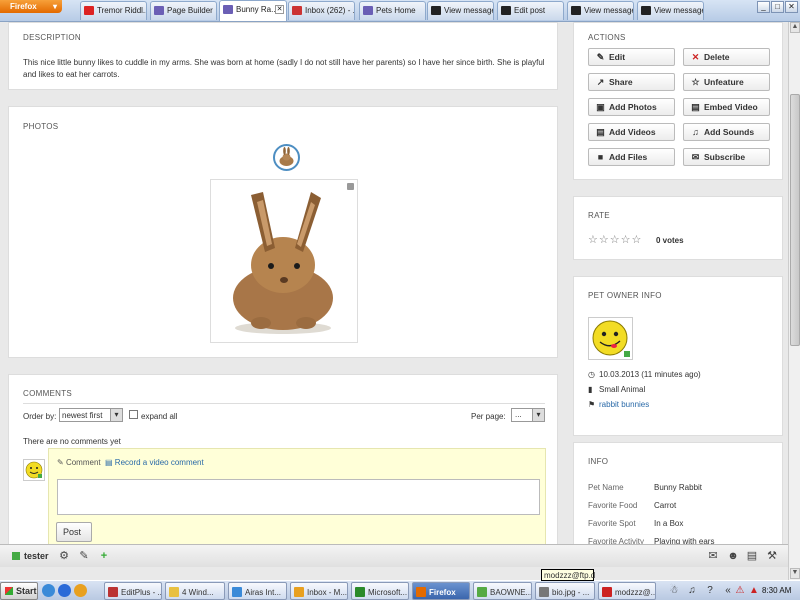  What do you see at coordinates (159, 416) in the screenshot?
I see `expand-all-label: expand all` at bounding box center [159, 416].